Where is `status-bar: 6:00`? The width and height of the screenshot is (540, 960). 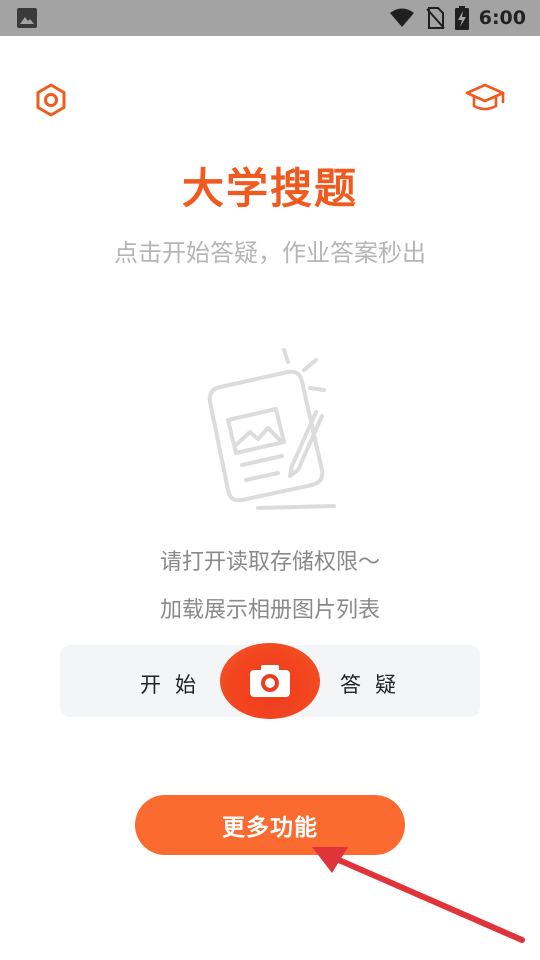 status-bar: 6:00 is located at coordinates (270, 18).